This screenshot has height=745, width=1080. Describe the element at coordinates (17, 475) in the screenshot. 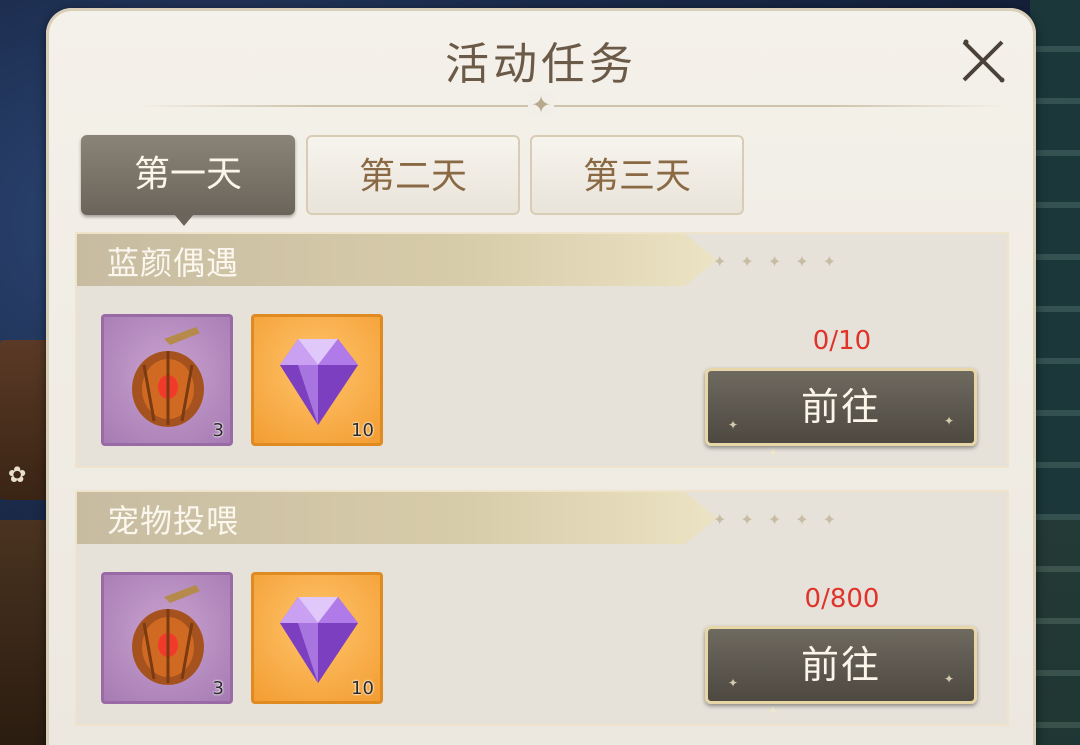

I see `background-book-glyph: ✿` at that location.